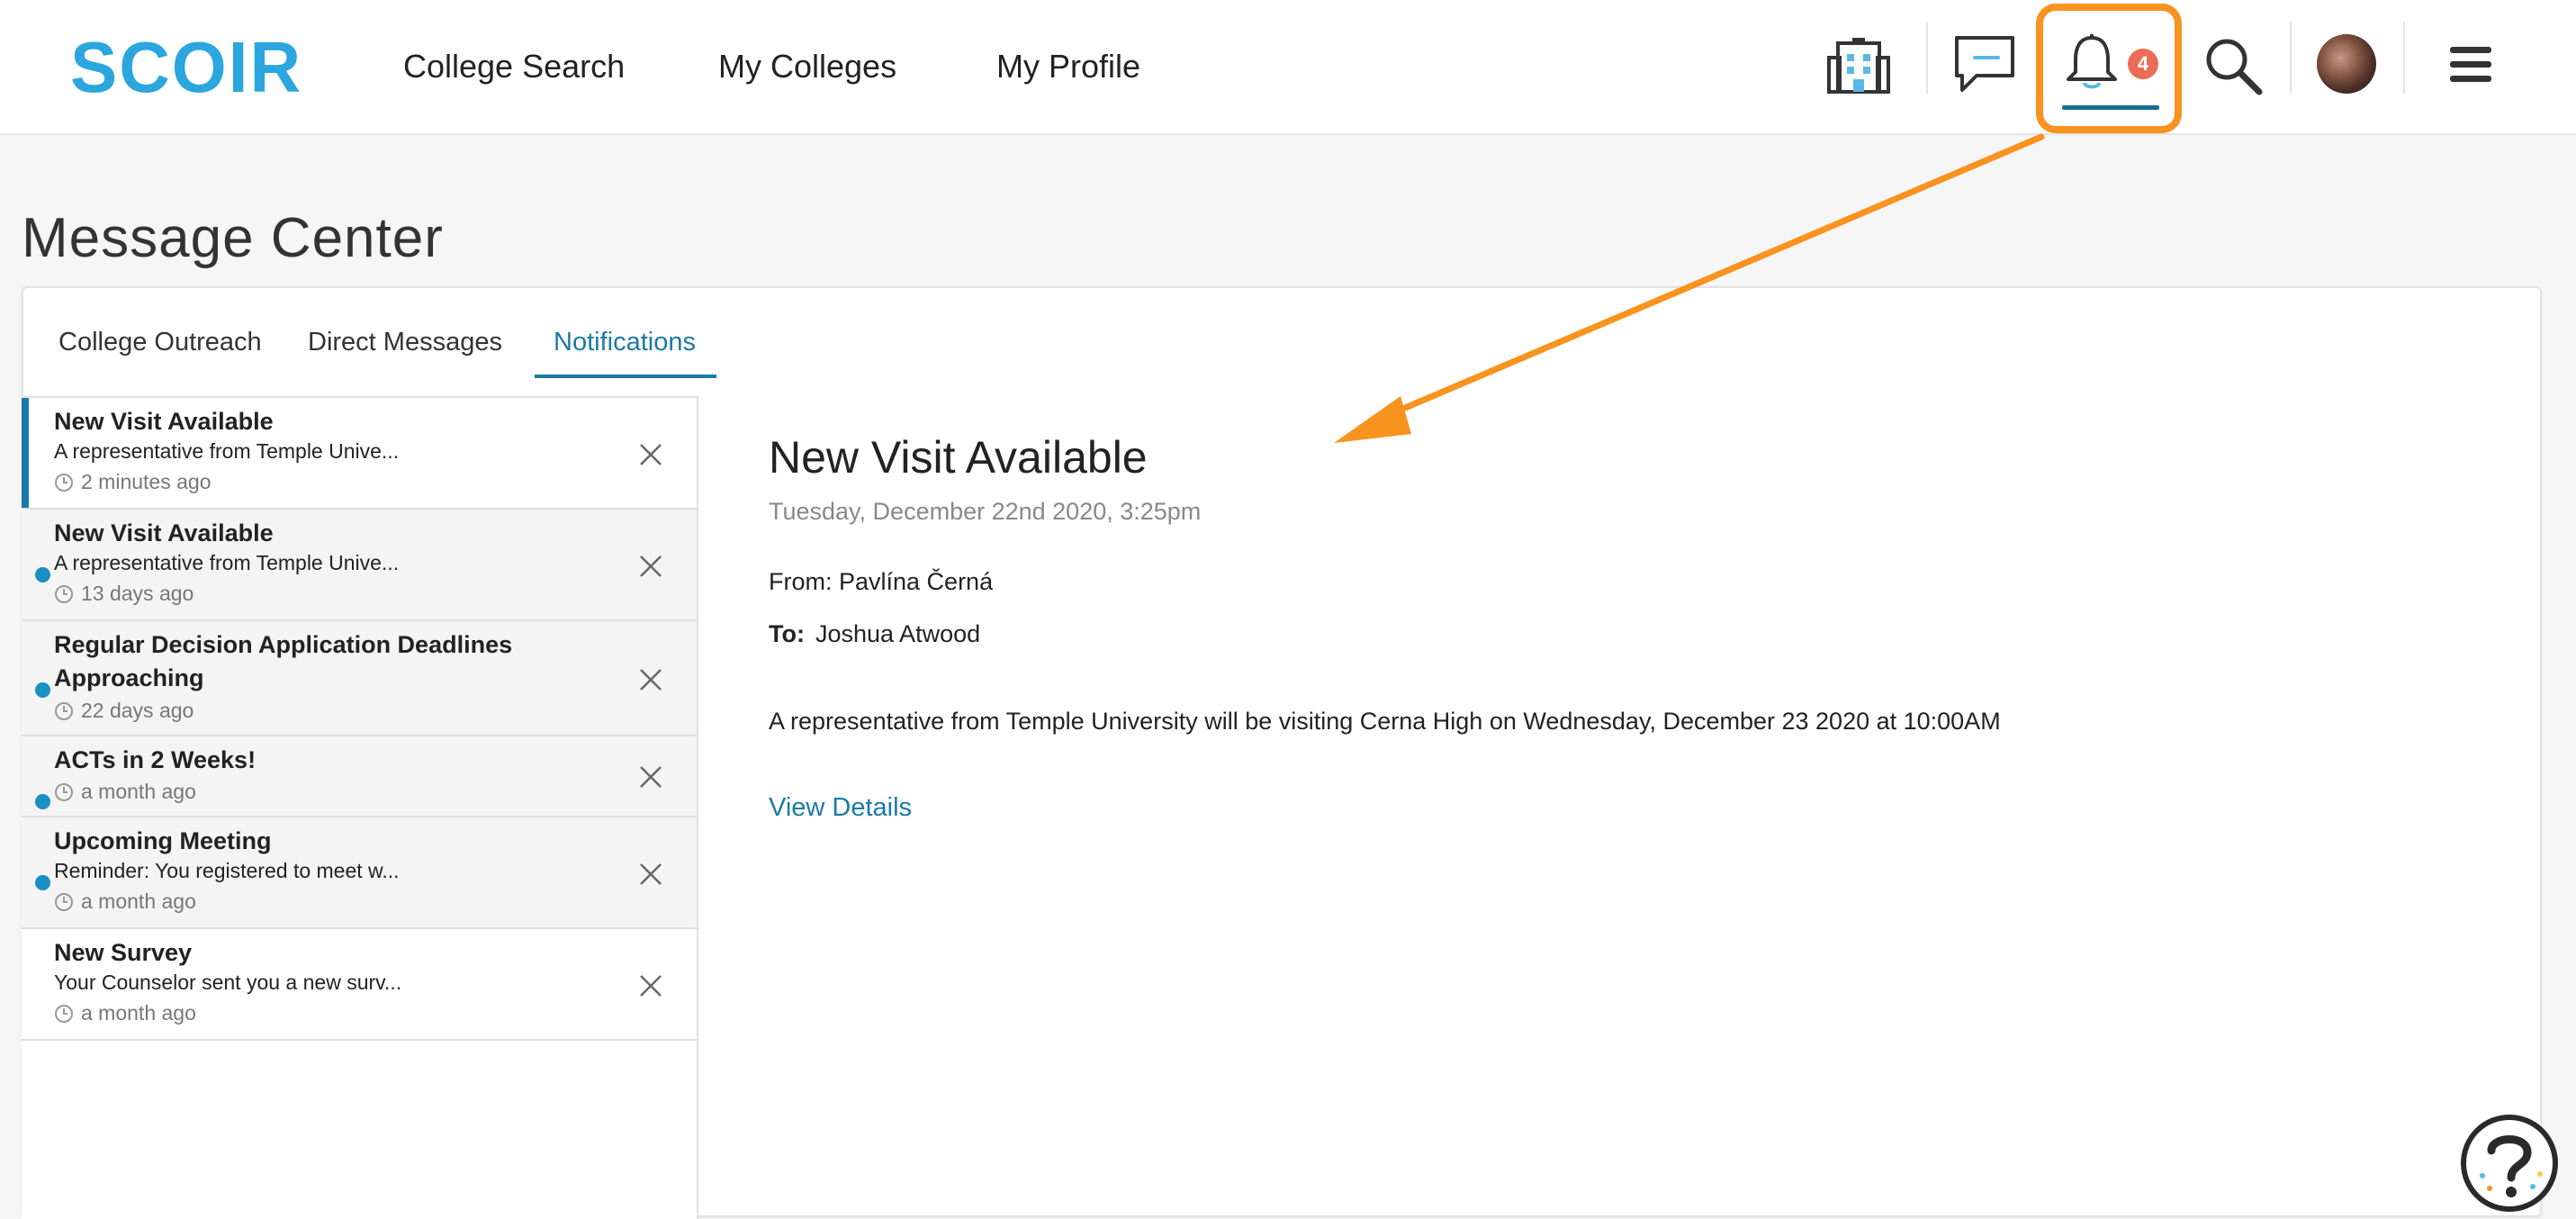  What do you see at coordinates (2233, 65) in the screenshot?
I see `search-icon` at bounding box center [2233, 65].